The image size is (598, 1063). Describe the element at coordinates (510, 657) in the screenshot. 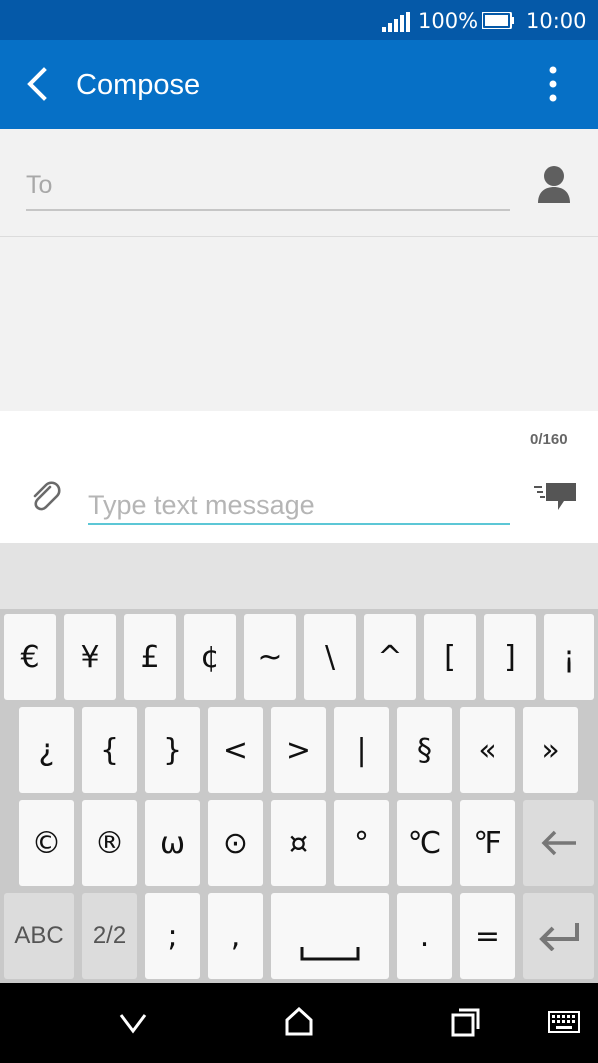

I see `key-right-bracket: ]` at that location.